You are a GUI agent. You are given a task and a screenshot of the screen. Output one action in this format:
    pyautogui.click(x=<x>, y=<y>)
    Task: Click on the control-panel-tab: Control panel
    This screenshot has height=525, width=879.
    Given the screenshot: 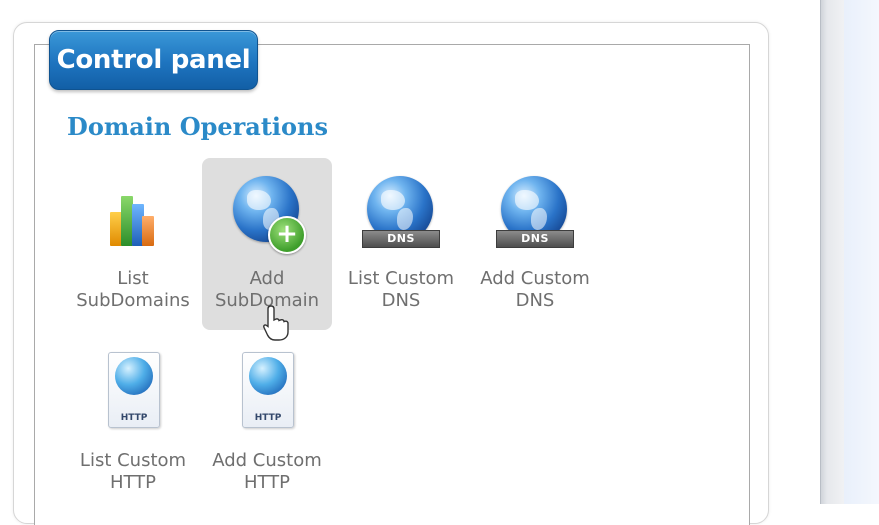 What is the action you would take?
    pyautogui.click(x=153, y=60)
    